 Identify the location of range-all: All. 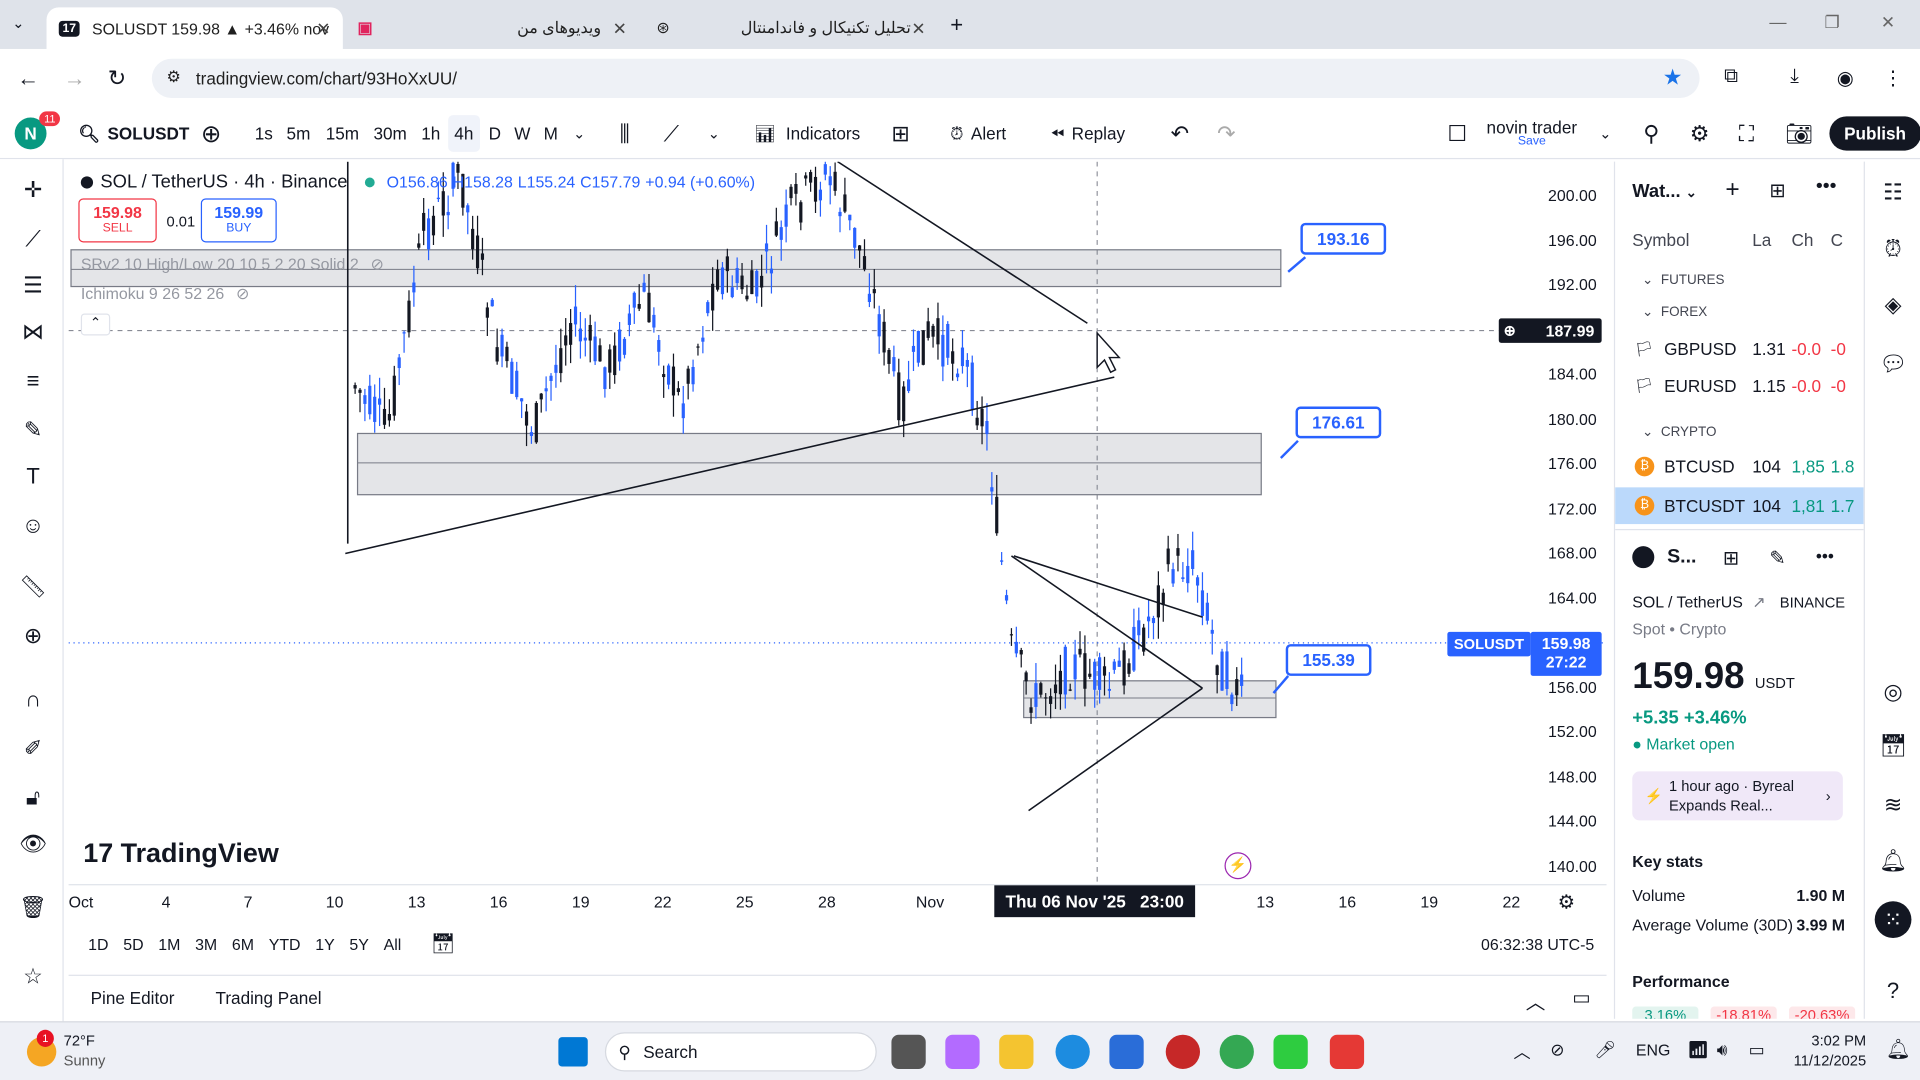
(393, 944).